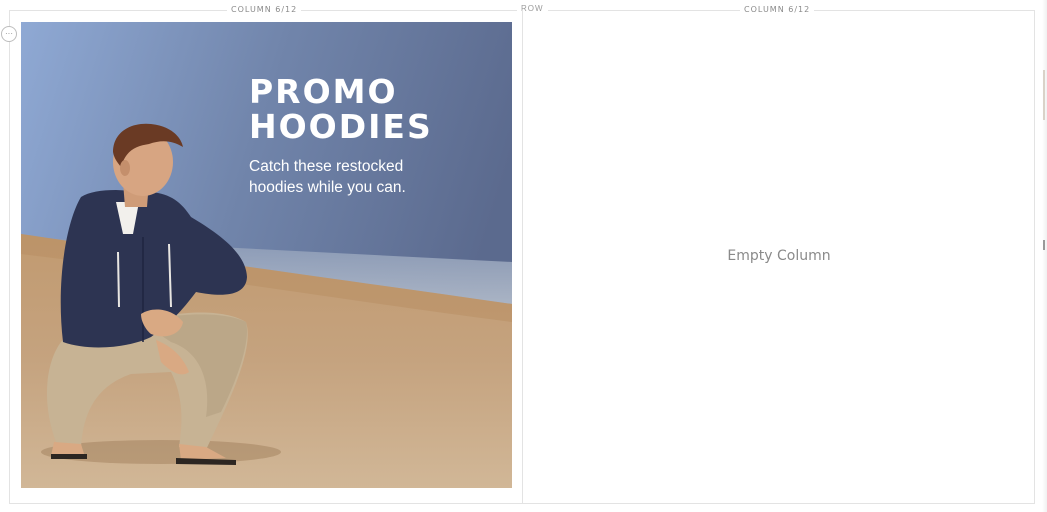 Image resolution: width=1047 pixels, height=512 pixels. I want to click on promo-subtitle-line-2: hoodies while you can., so click(327, 187).